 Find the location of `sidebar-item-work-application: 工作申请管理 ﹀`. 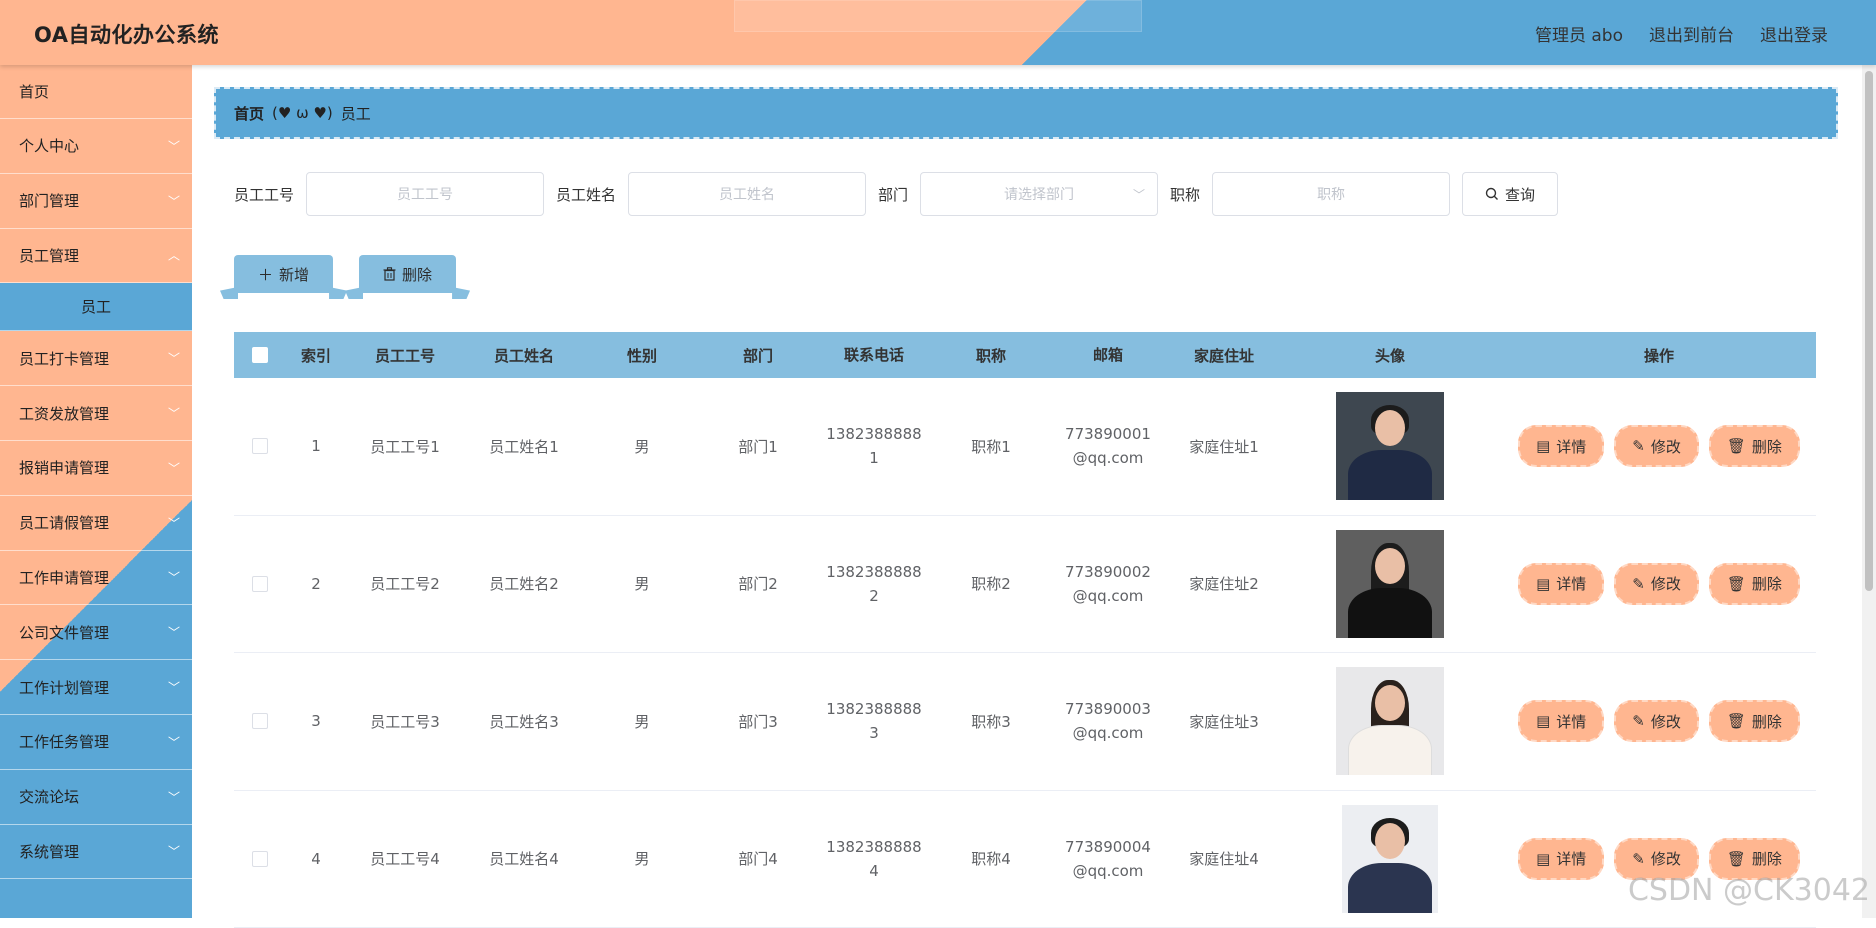

sidebar-item-work-application: 工作申请管理 ﹀ is located at coordinates (96, 578).